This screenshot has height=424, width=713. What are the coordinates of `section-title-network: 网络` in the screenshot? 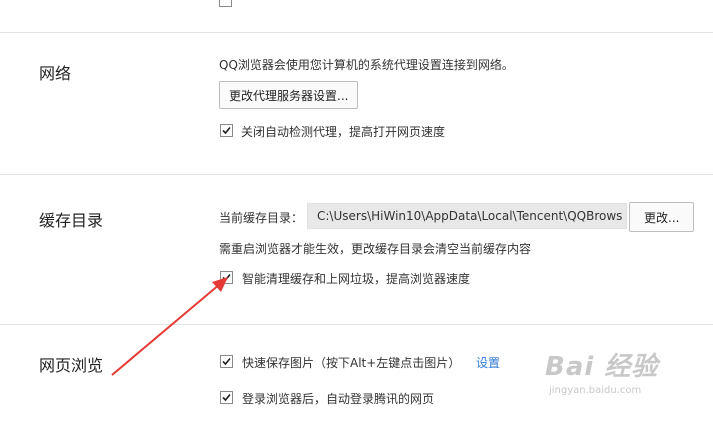 It's located at (55, 73).